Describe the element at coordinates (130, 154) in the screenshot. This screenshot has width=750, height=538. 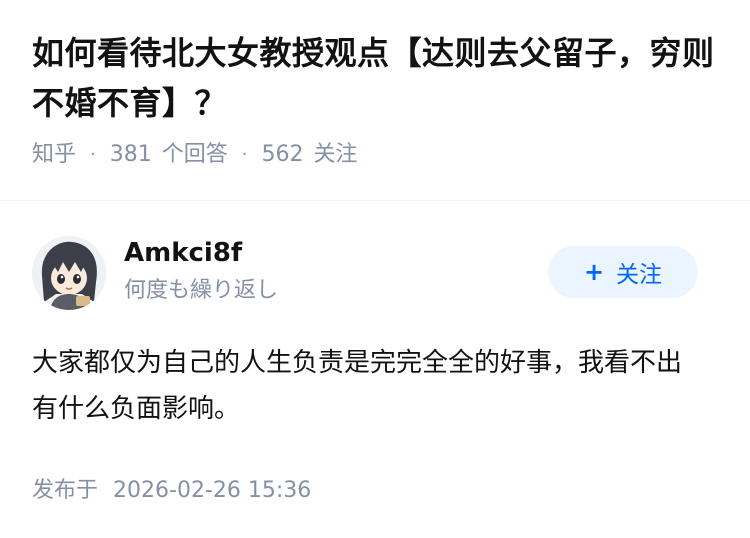
I see `answer-count: 381` at that location.